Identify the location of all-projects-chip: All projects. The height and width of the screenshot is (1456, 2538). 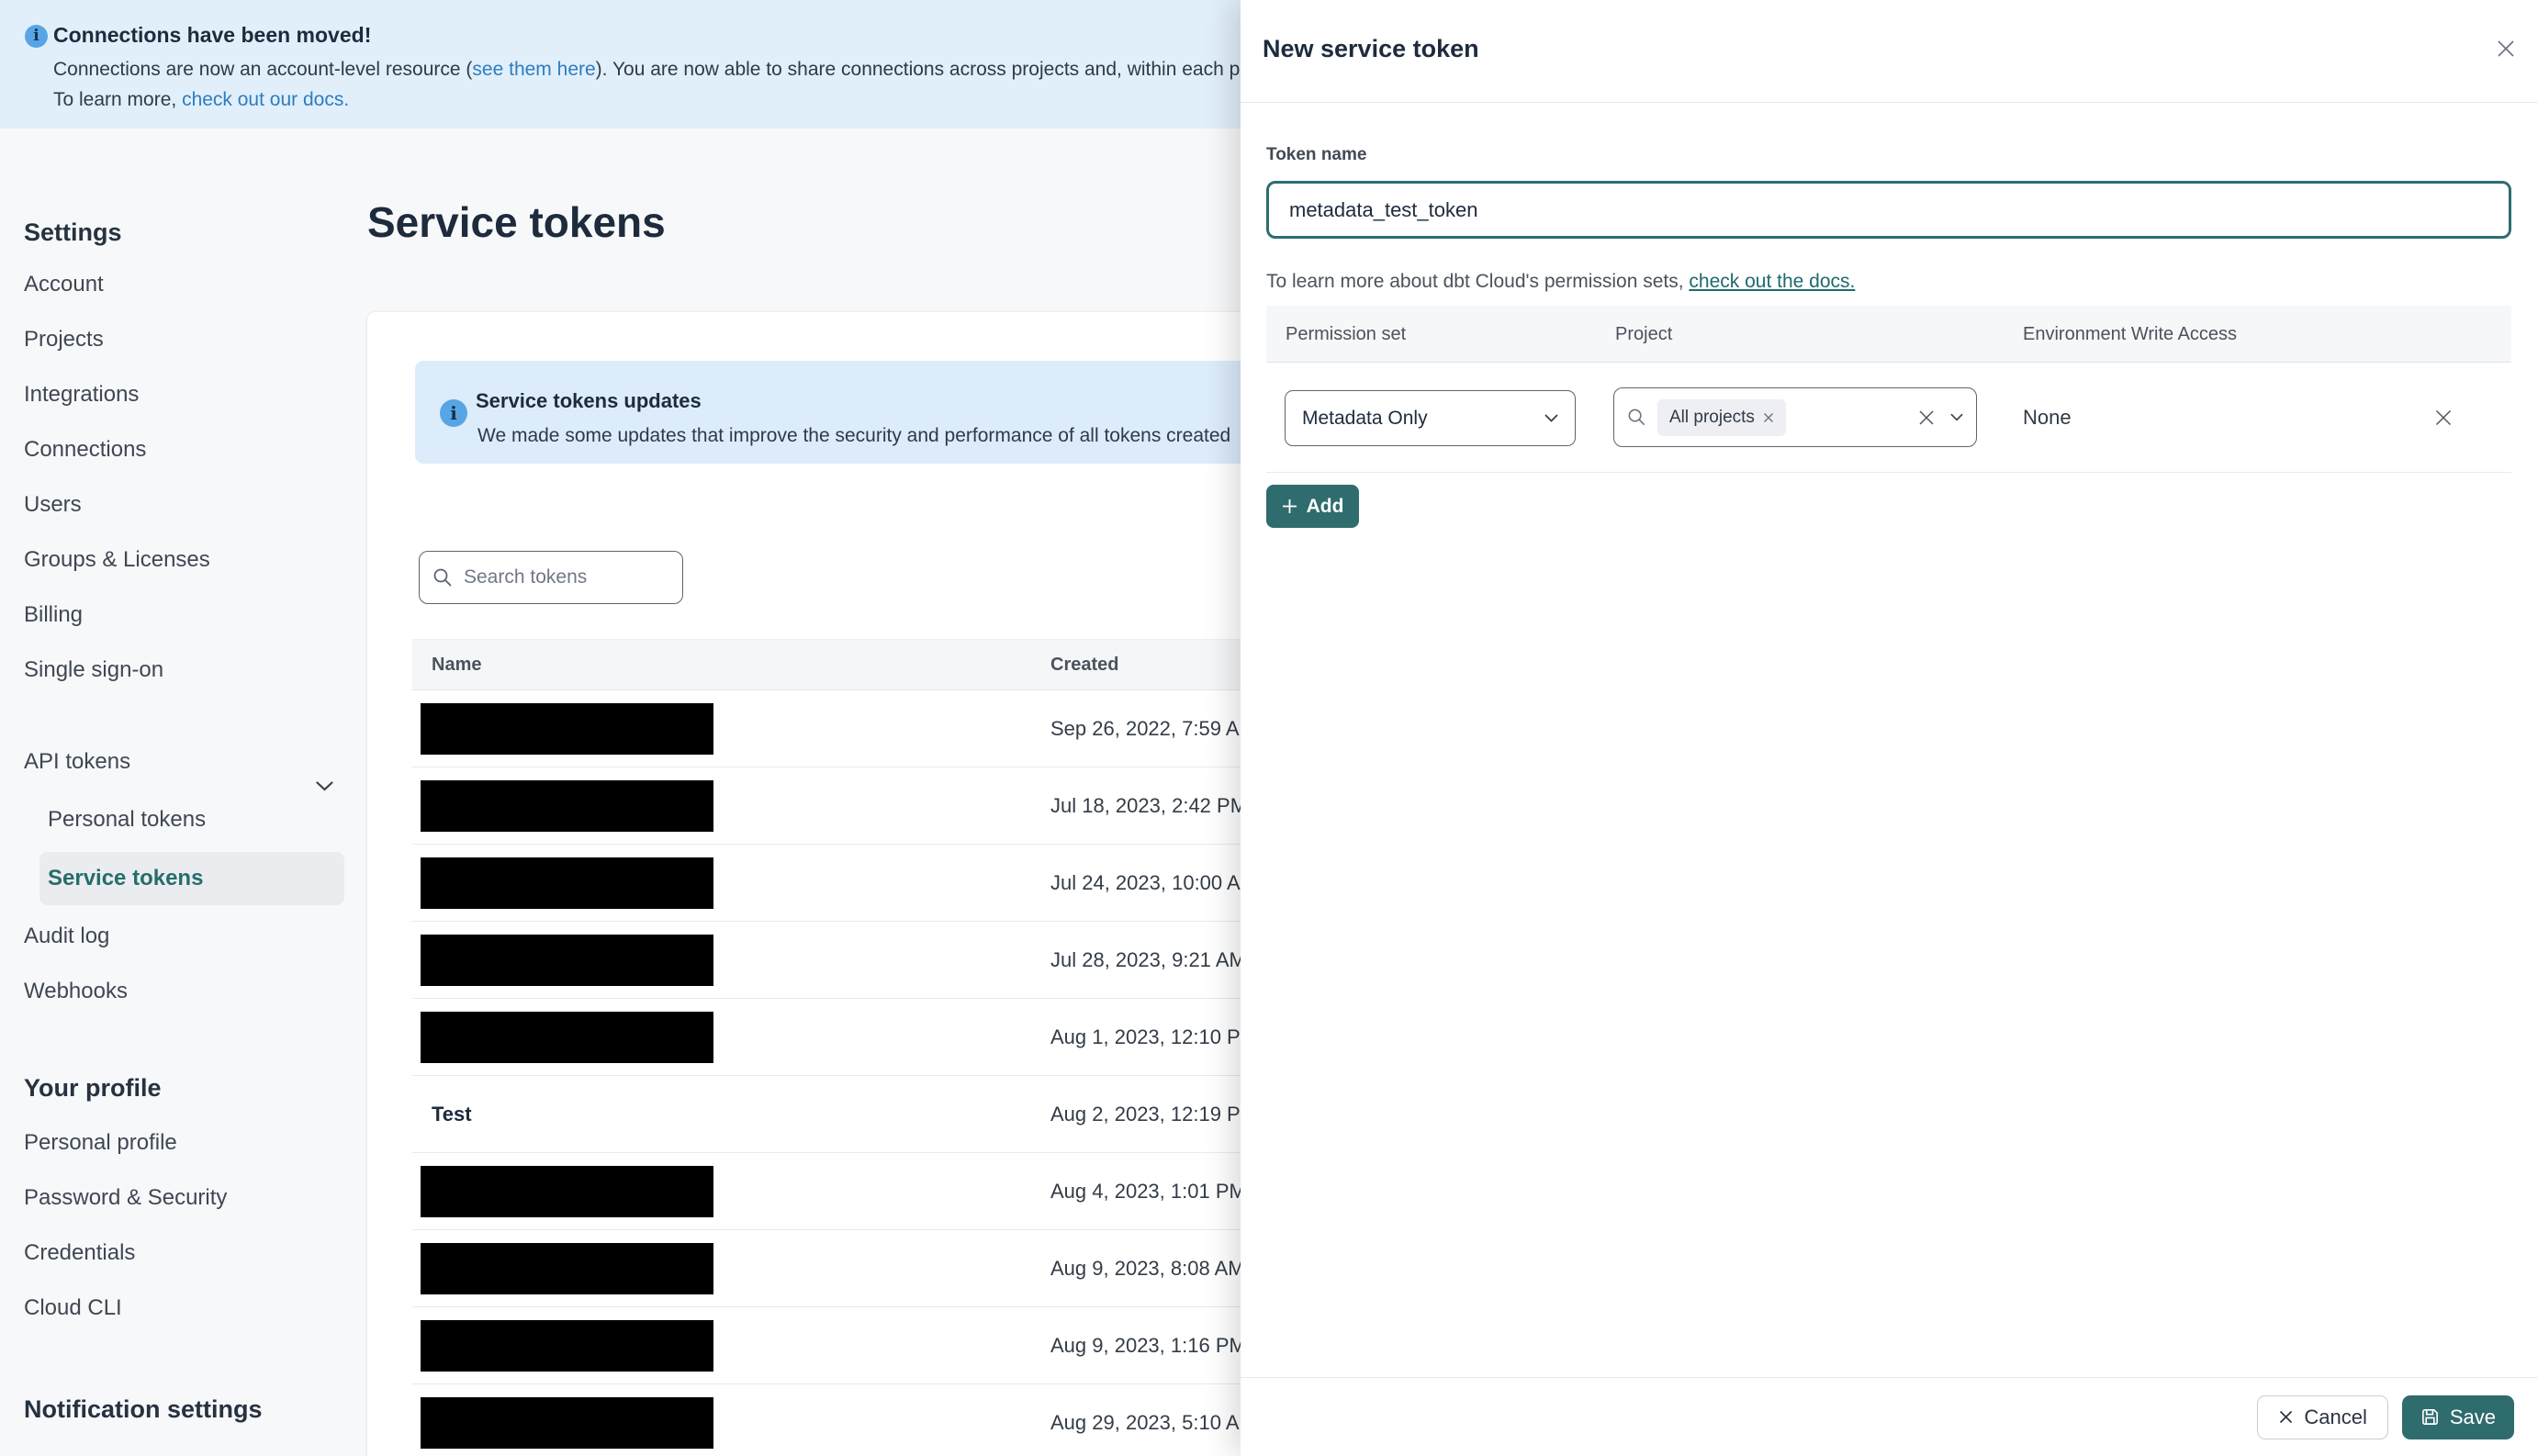
(1721, 417).